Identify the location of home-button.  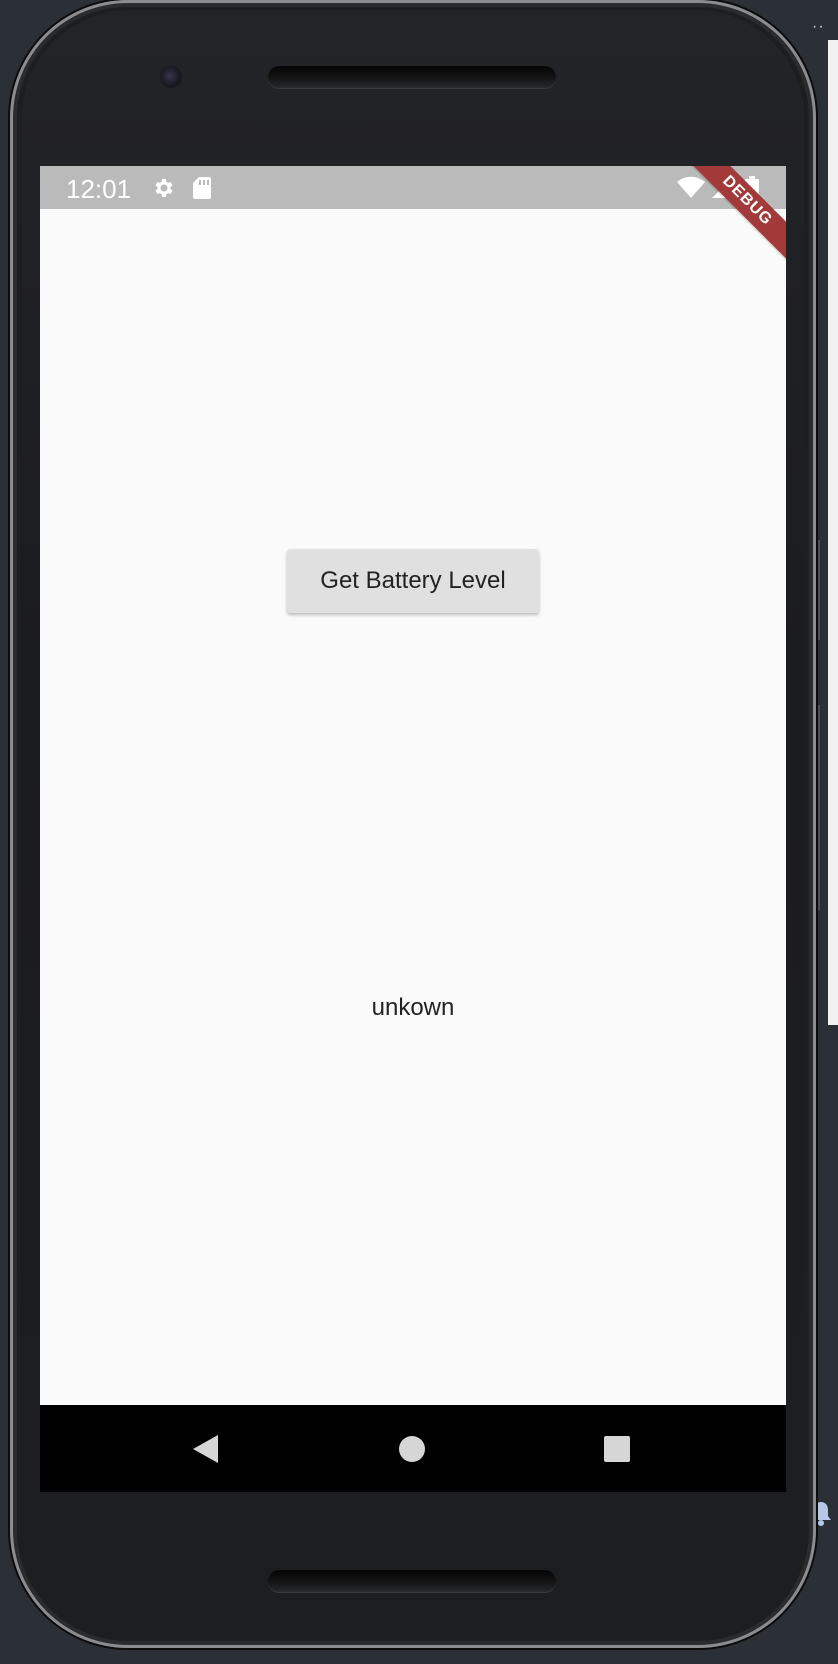
(412, 1448).